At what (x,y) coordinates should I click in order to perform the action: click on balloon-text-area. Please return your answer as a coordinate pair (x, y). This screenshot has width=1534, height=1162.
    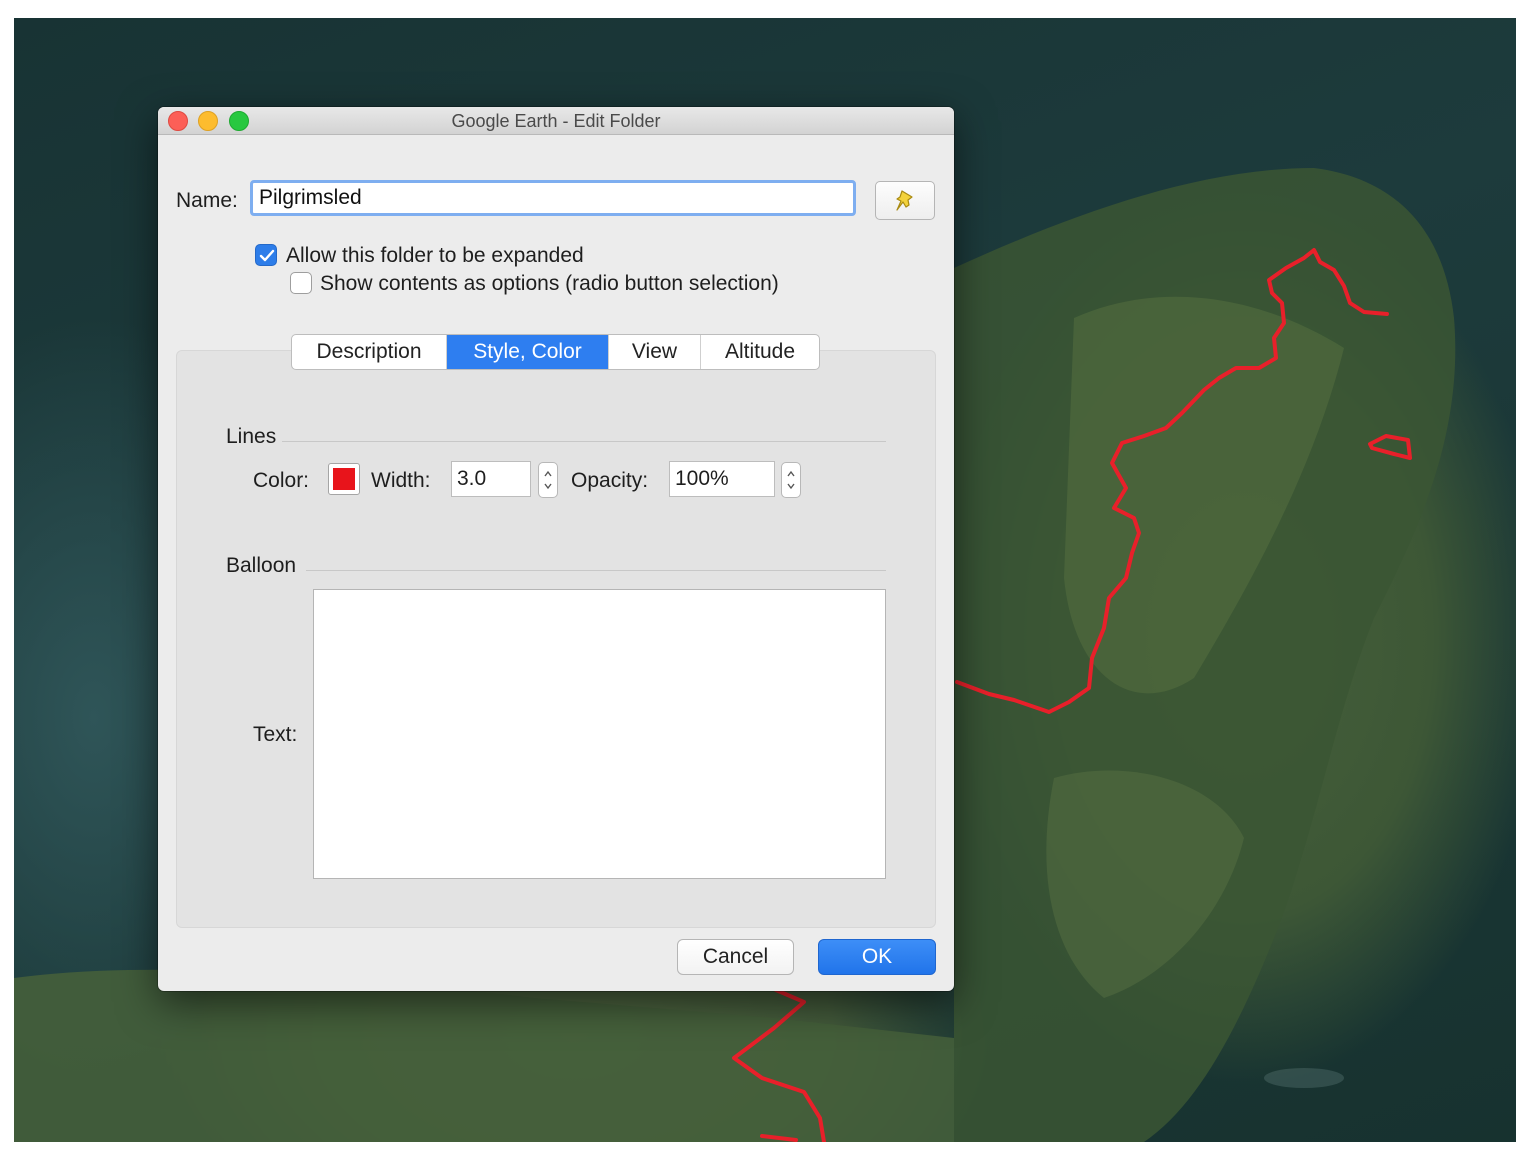
    Looking at the image, I should click on (599, 734).